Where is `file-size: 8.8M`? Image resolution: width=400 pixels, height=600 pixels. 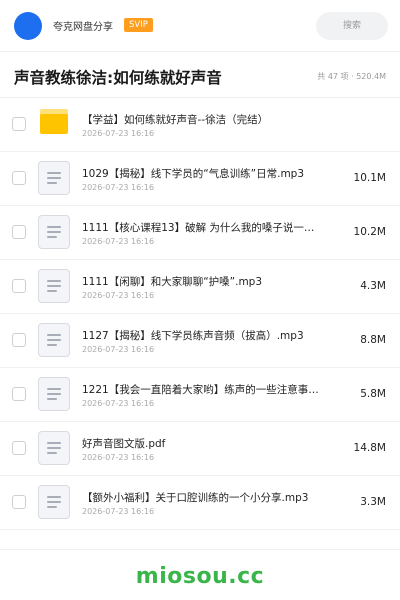
file-size: 8.8M is located at coordinates (373, 340).